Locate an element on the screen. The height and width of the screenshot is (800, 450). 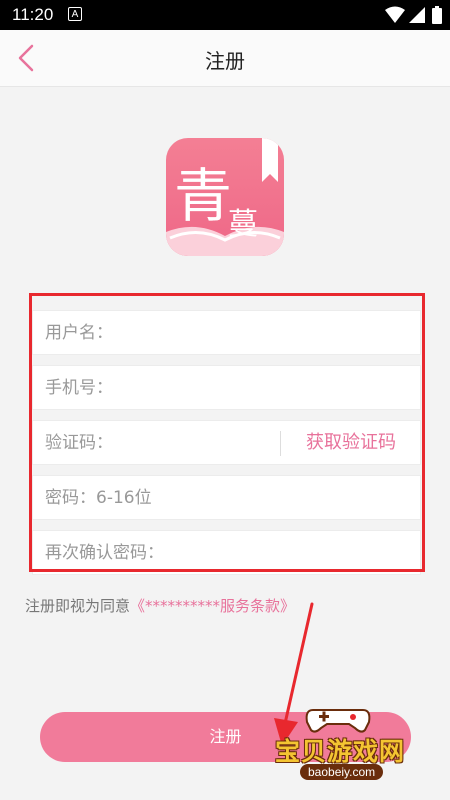
wifi-icon is located at coordinates (395, 14).